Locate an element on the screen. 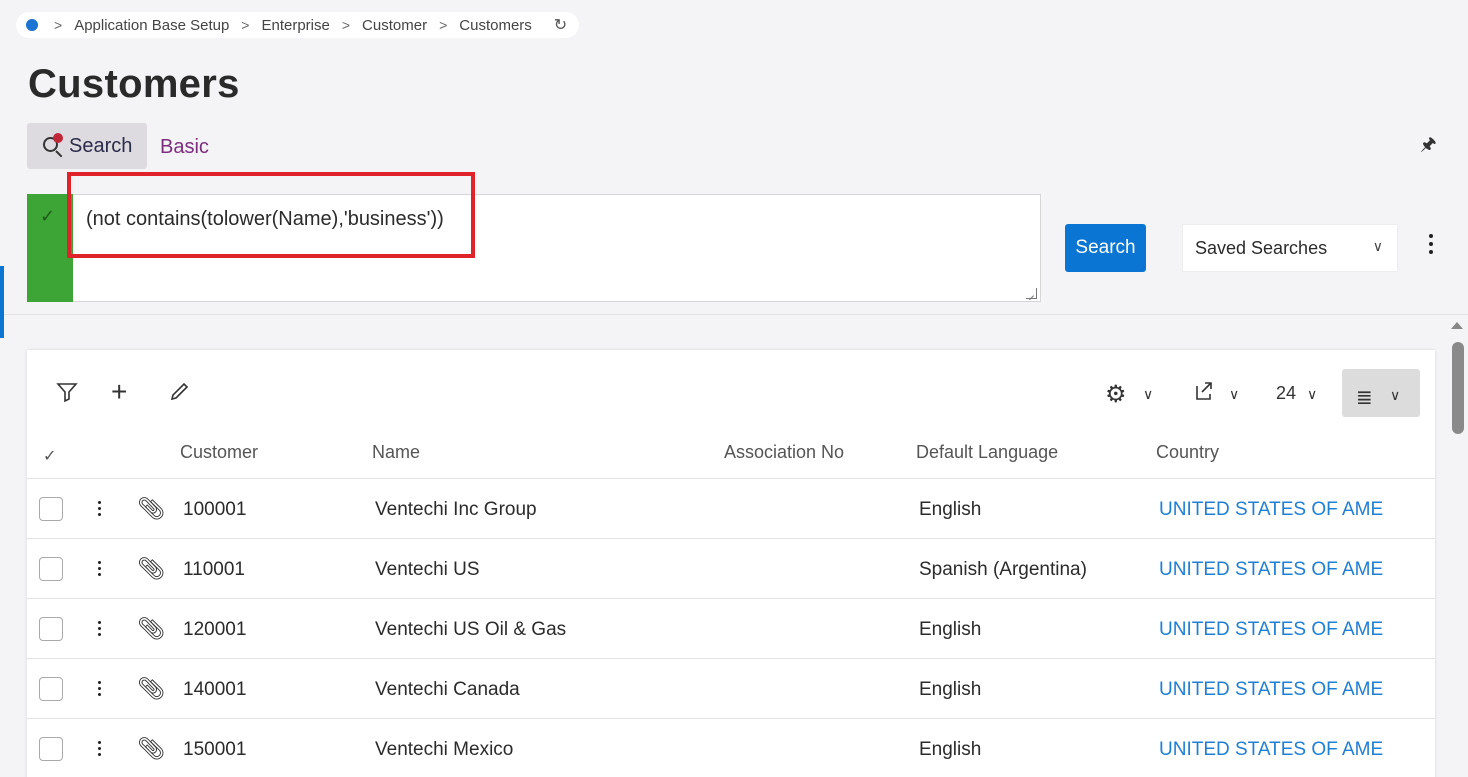  breadcrumb-item: Enterprise is located at coordinates (295, 25).